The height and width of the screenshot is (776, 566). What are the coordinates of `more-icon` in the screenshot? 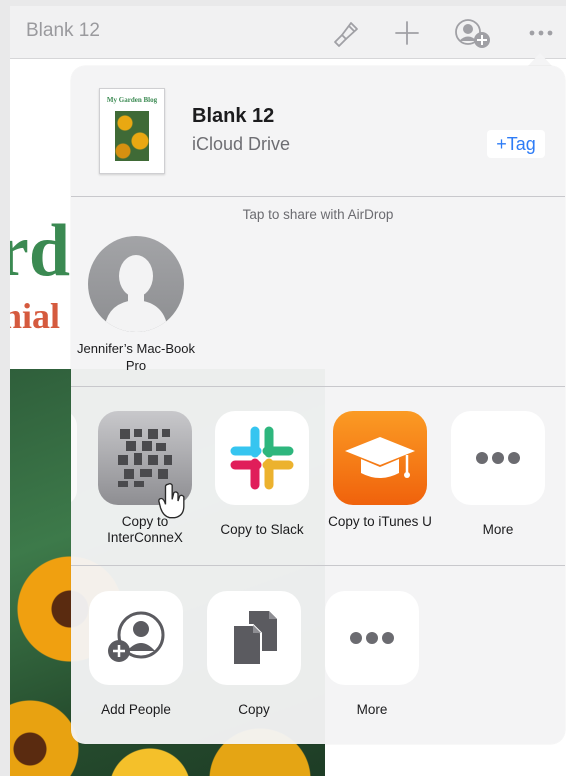 It's located at (541, 33).